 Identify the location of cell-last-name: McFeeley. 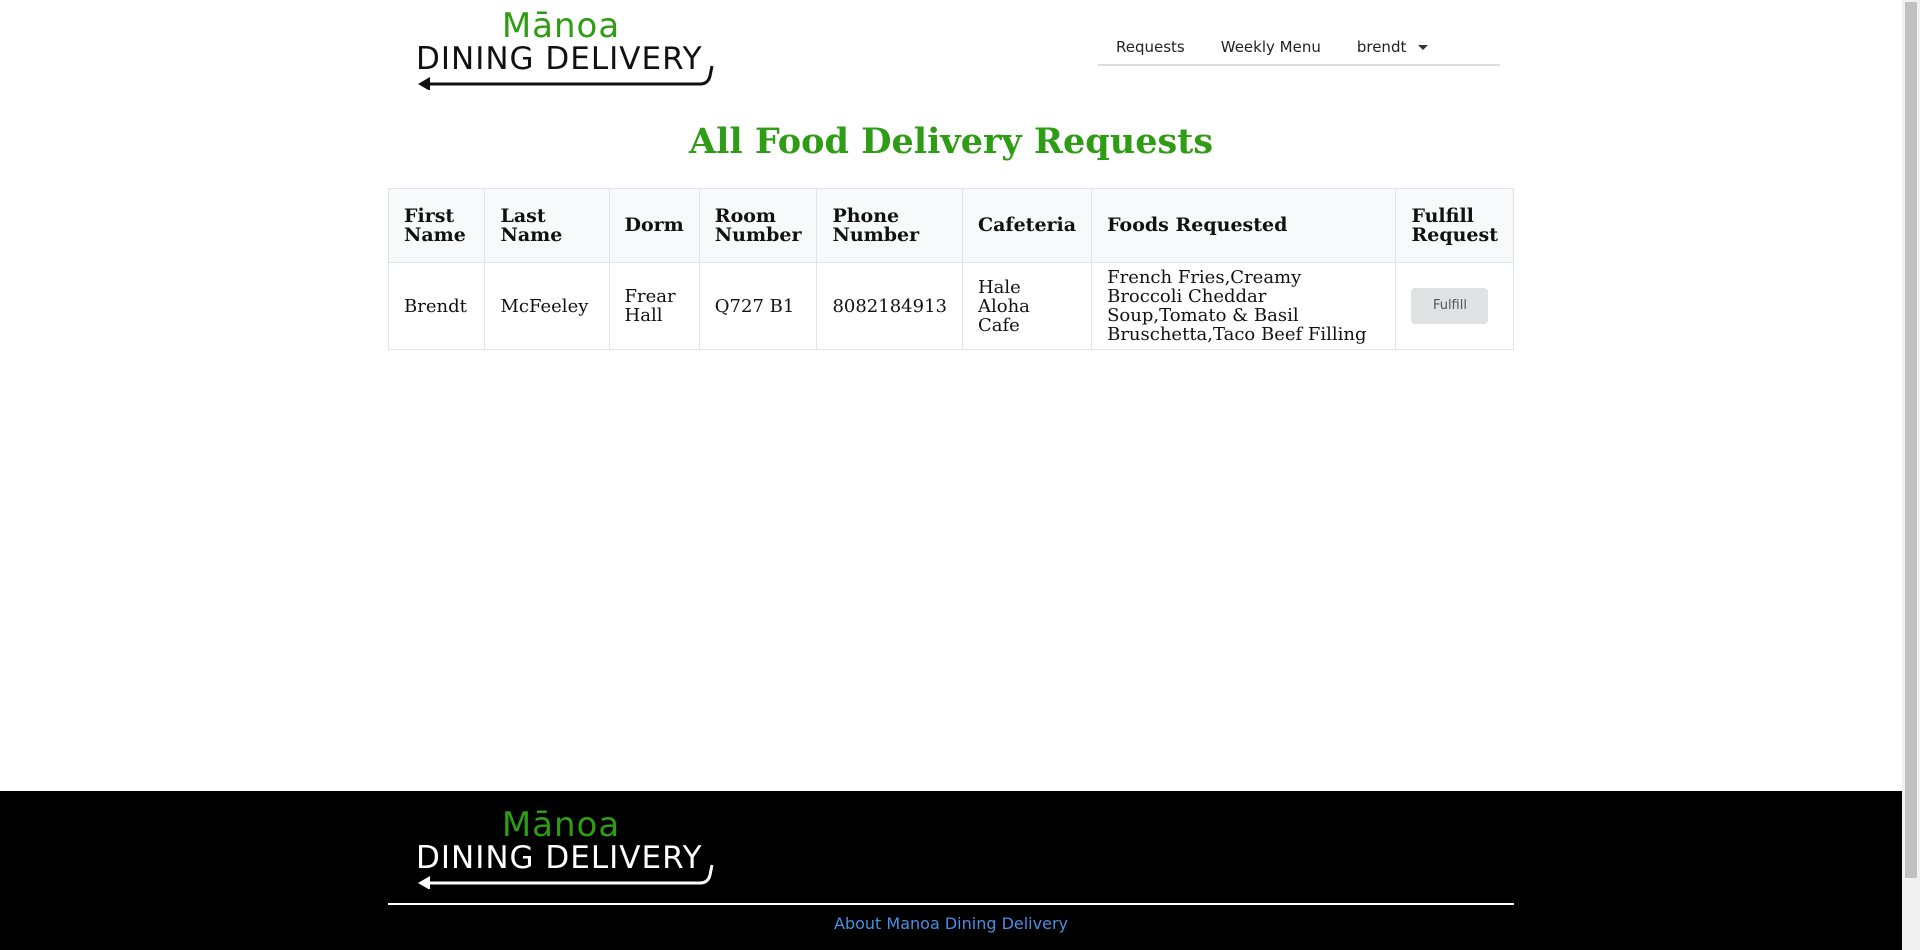
(547, 306).